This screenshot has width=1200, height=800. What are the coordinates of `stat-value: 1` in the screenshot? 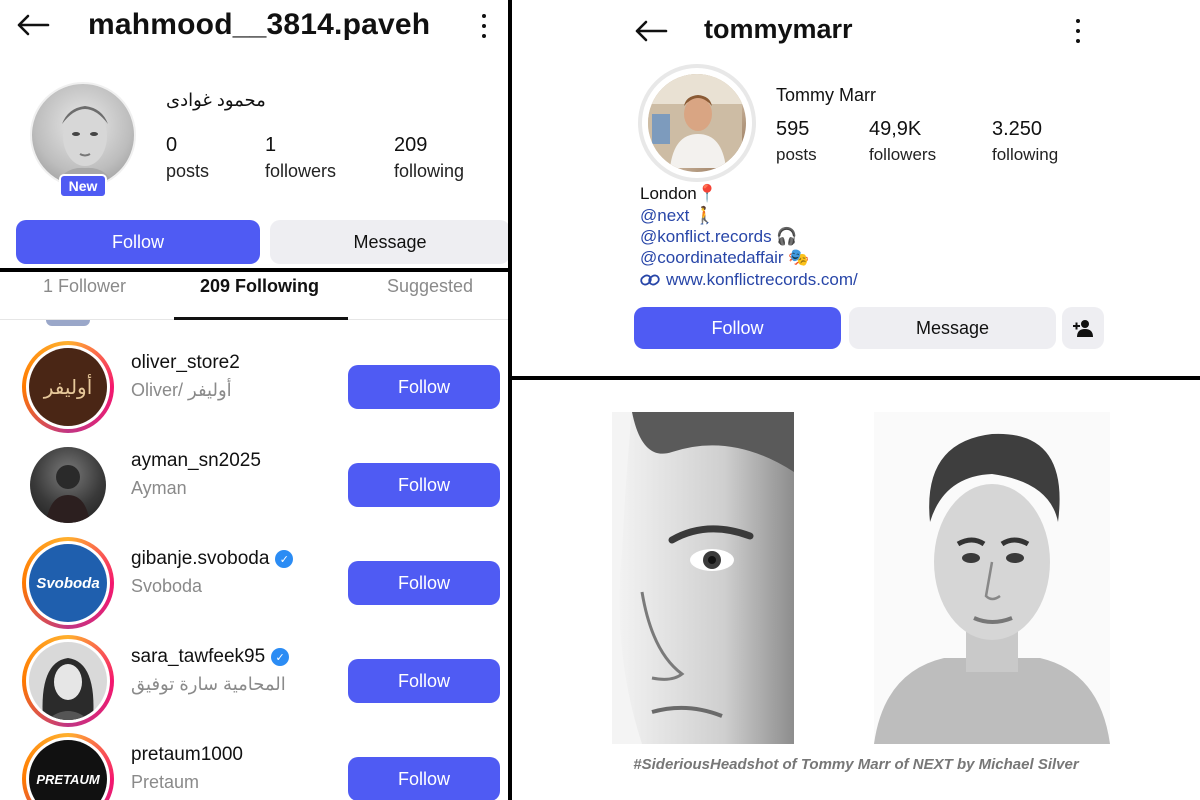 It's located at (271, 145).